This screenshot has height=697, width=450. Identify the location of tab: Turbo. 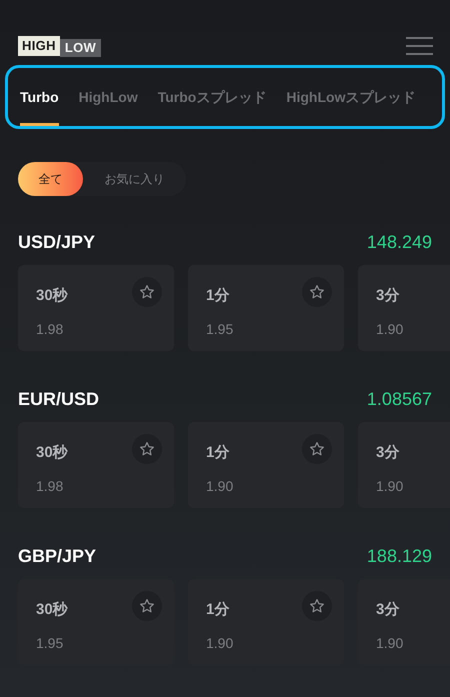
(39, 97).